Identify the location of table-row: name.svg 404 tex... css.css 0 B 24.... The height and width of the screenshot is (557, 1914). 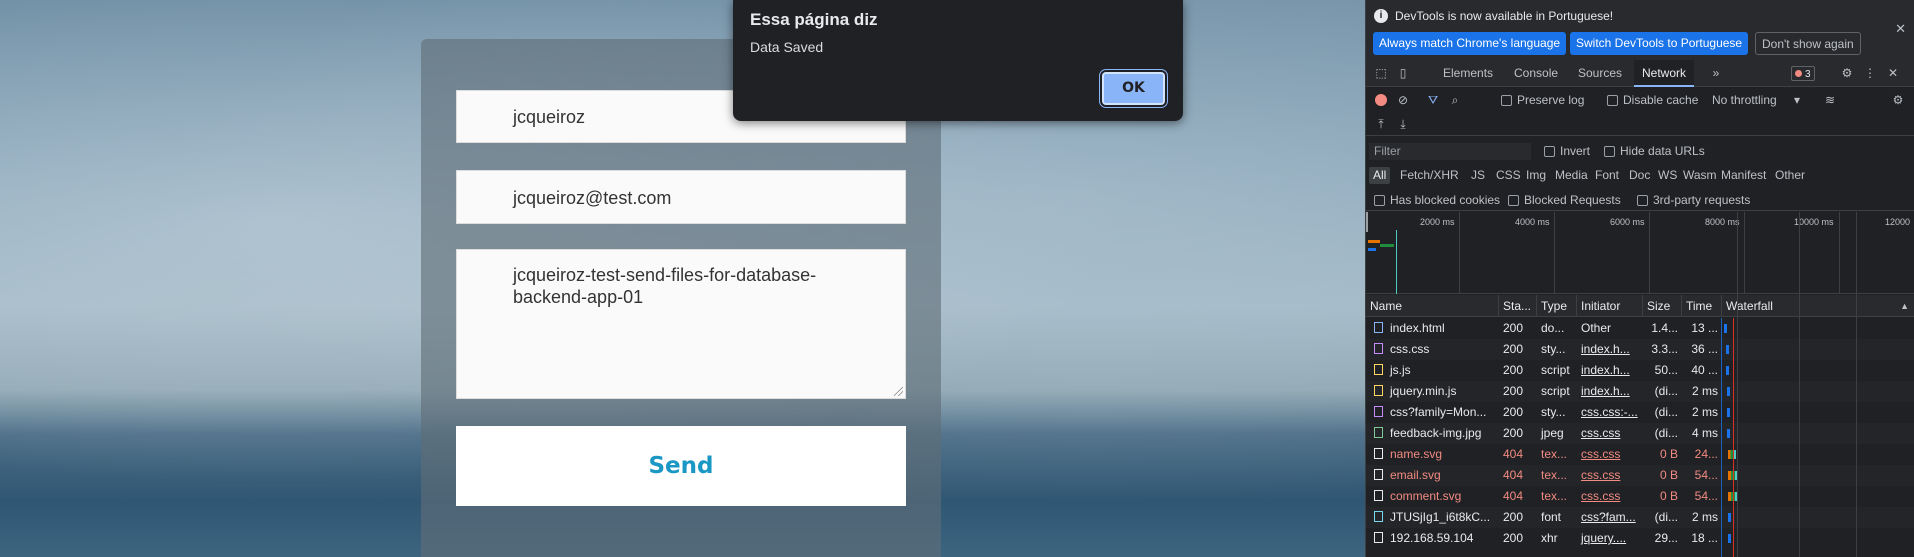
(1640, 454).